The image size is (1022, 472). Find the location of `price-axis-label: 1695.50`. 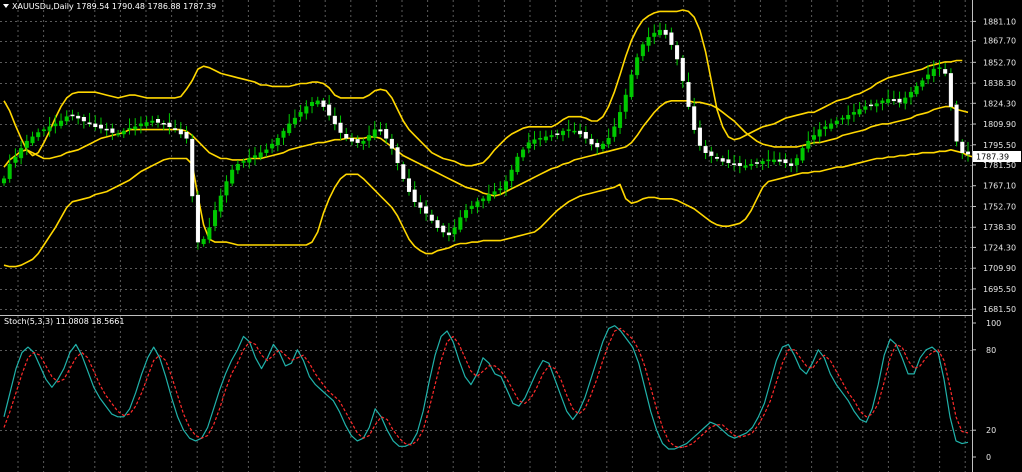

price-axis-label: 1695.50 is located at coordinates (999, 289).